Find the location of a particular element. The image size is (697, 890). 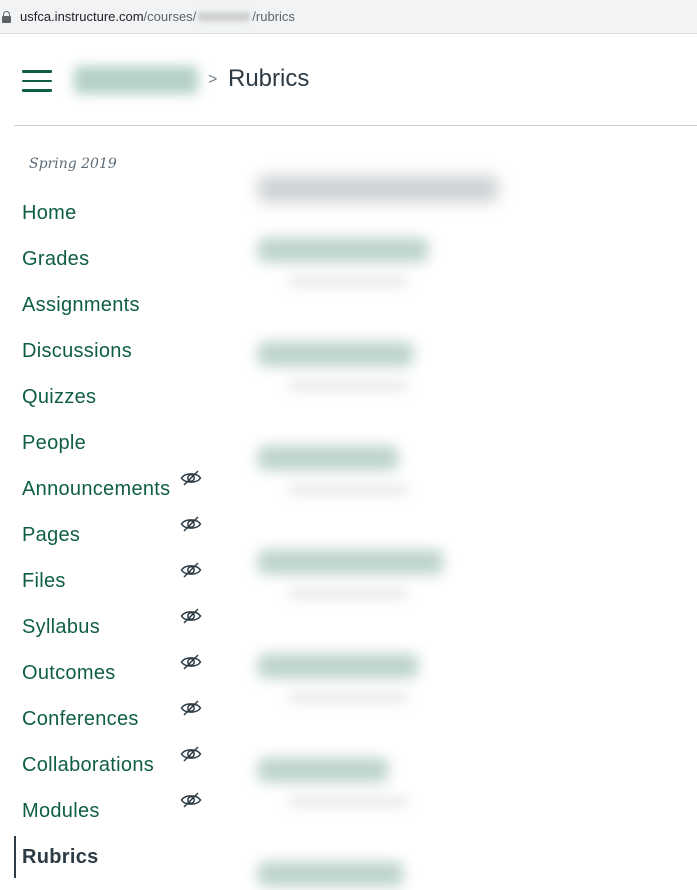

blurred-heading is located at coordinates (378, 189).